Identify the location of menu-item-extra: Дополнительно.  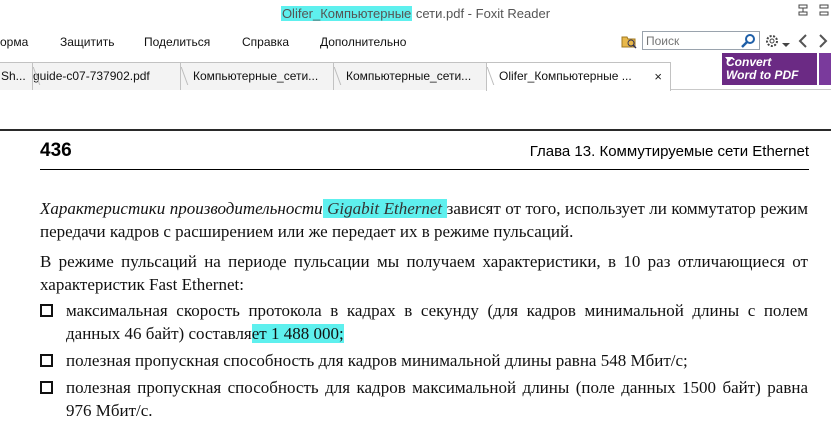
(363, 42).